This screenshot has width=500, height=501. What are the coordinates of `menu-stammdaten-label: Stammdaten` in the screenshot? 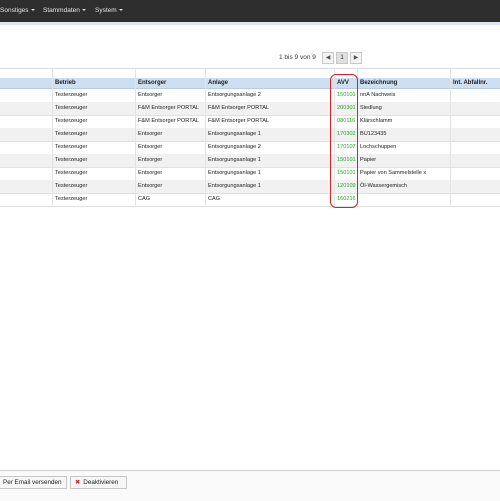 It's located at (61, 10).